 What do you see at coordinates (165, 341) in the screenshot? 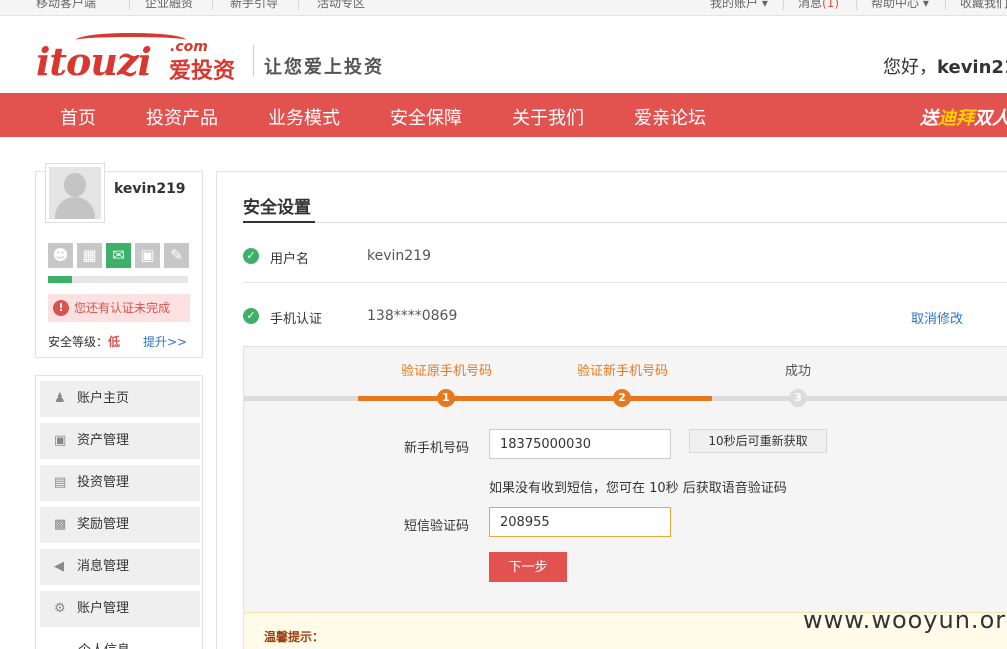
I see `upgrade-security-link: 提升>>` at bounding box center [165, 341].